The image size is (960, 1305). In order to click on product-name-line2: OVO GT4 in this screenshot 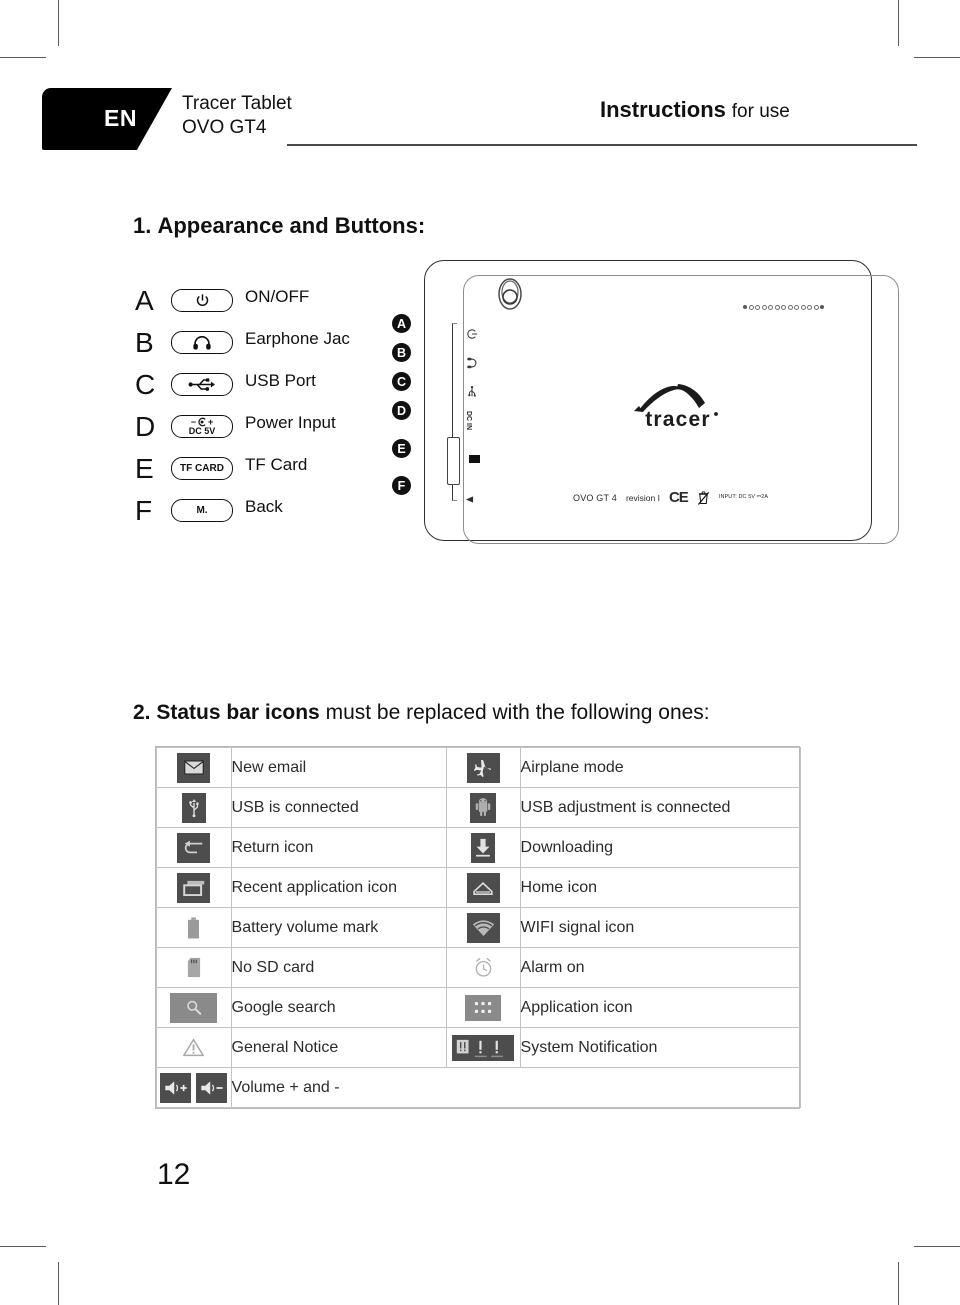, I will do `click(224, 127)`.